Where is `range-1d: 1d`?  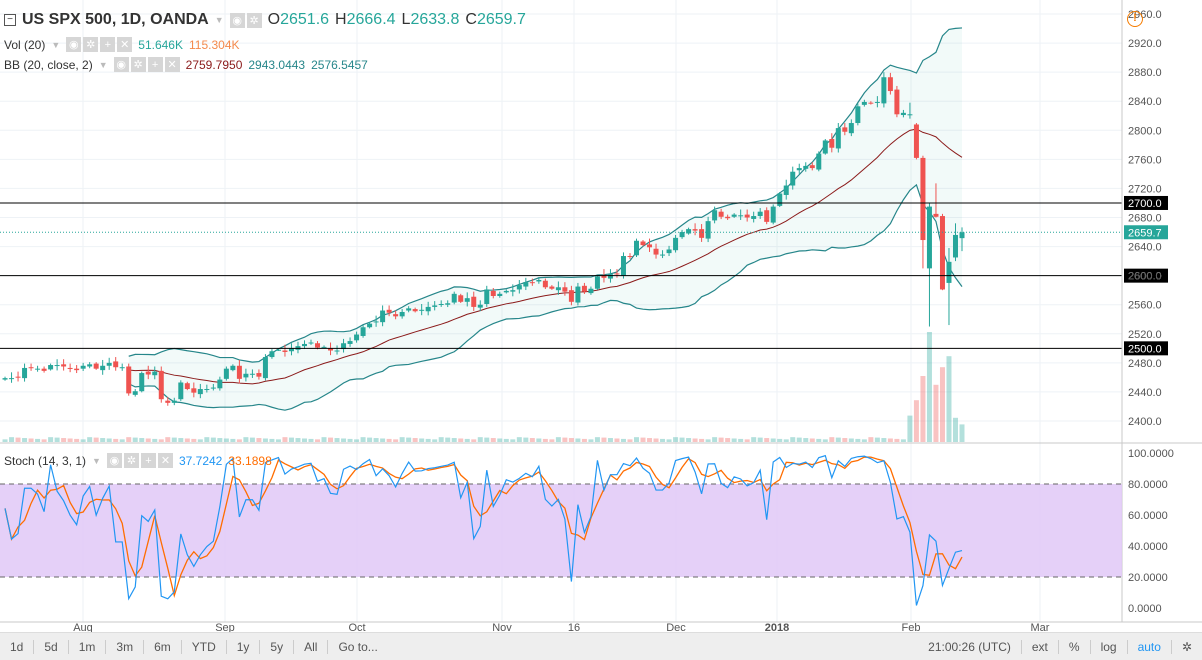
range-1d: 1d is located at coordinates (17, 646).